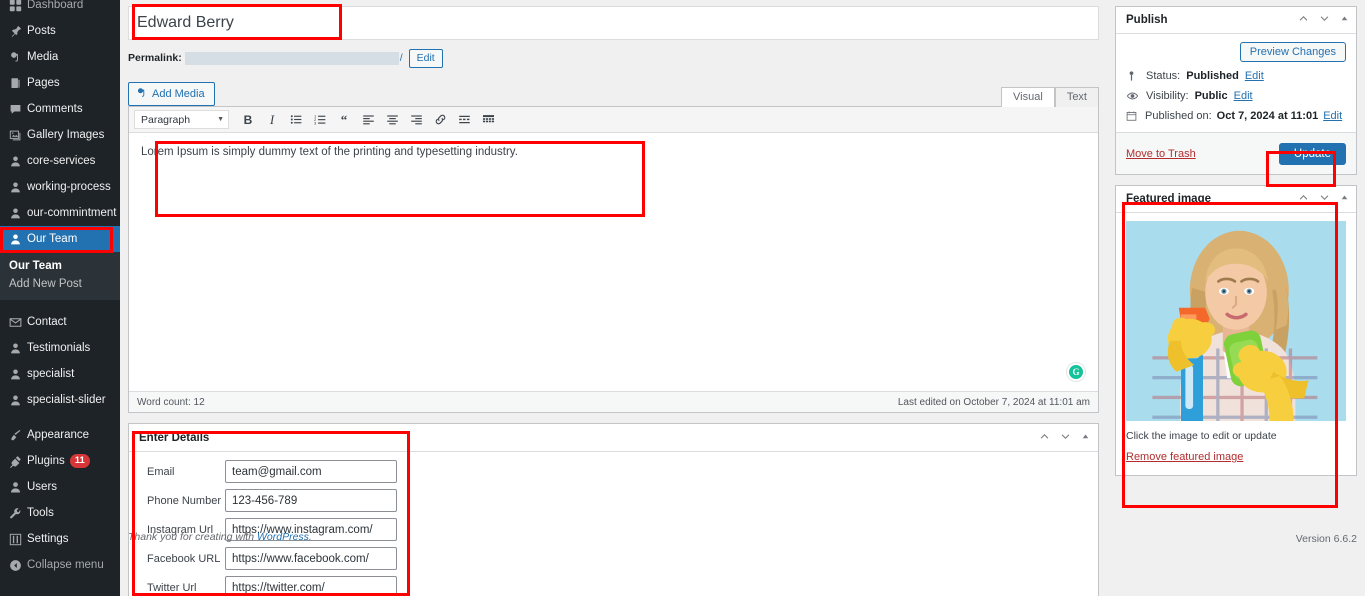 This screenshot has width=1365, height=596. I want to click on read-more-icon, so click(464, 120).